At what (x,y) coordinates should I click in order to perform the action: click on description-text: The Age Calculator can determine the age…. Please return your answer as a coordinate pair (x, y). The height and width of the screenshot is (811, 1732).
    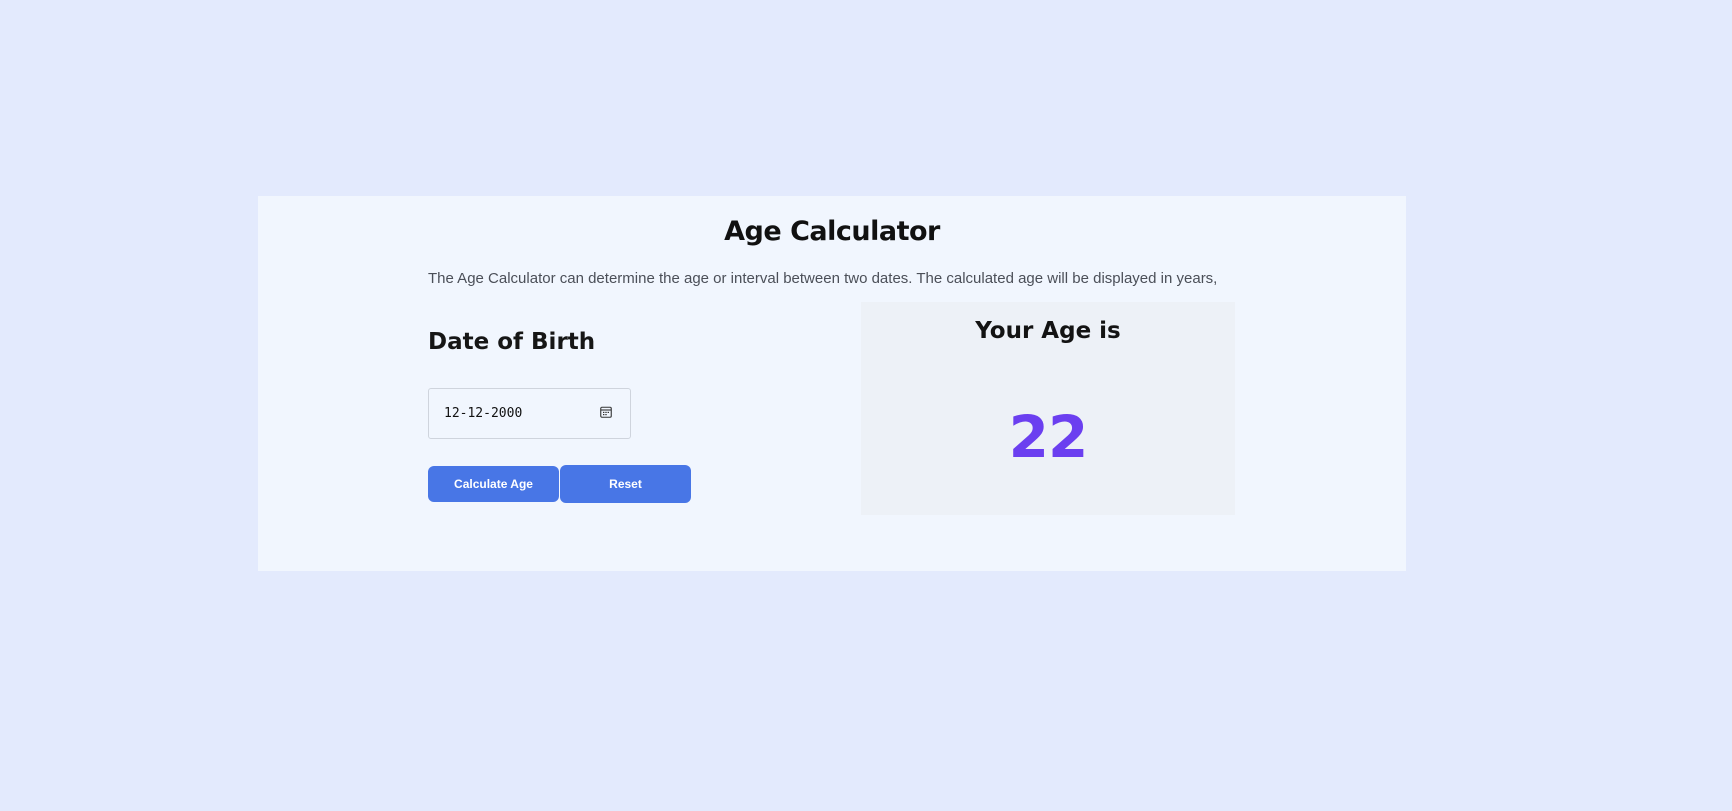
    Looking at the image, I should click on (823, 278).